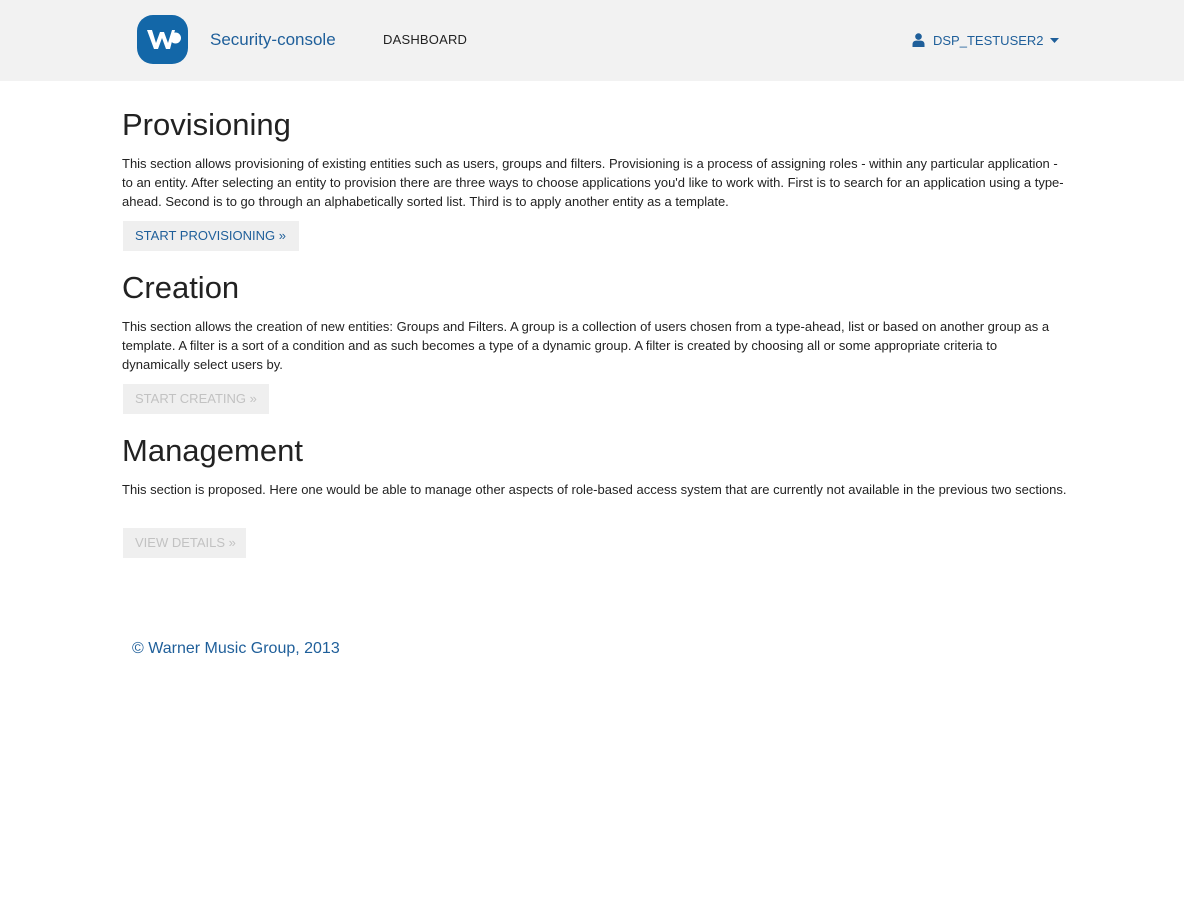 Image resolution: width=1184 pixels, height=911 pixels. Describe the element at coordinates (1054, 40) in the screenshot. I see `caret-down-icon` at that location.